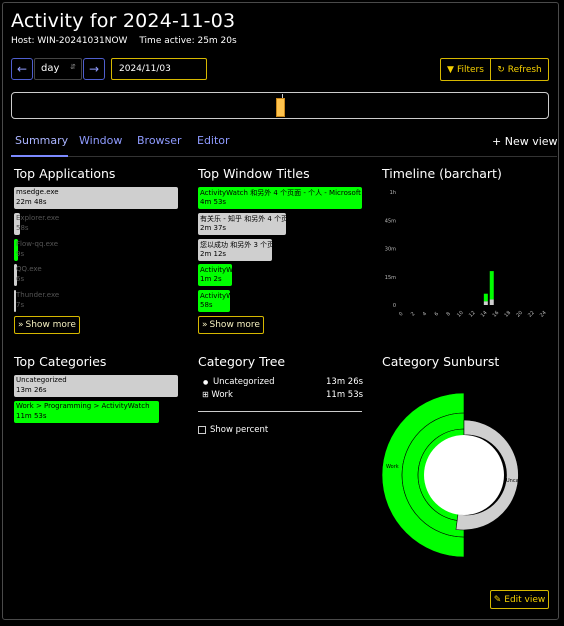  I want to click on app-name: msedge.exe, so click(37, 192).